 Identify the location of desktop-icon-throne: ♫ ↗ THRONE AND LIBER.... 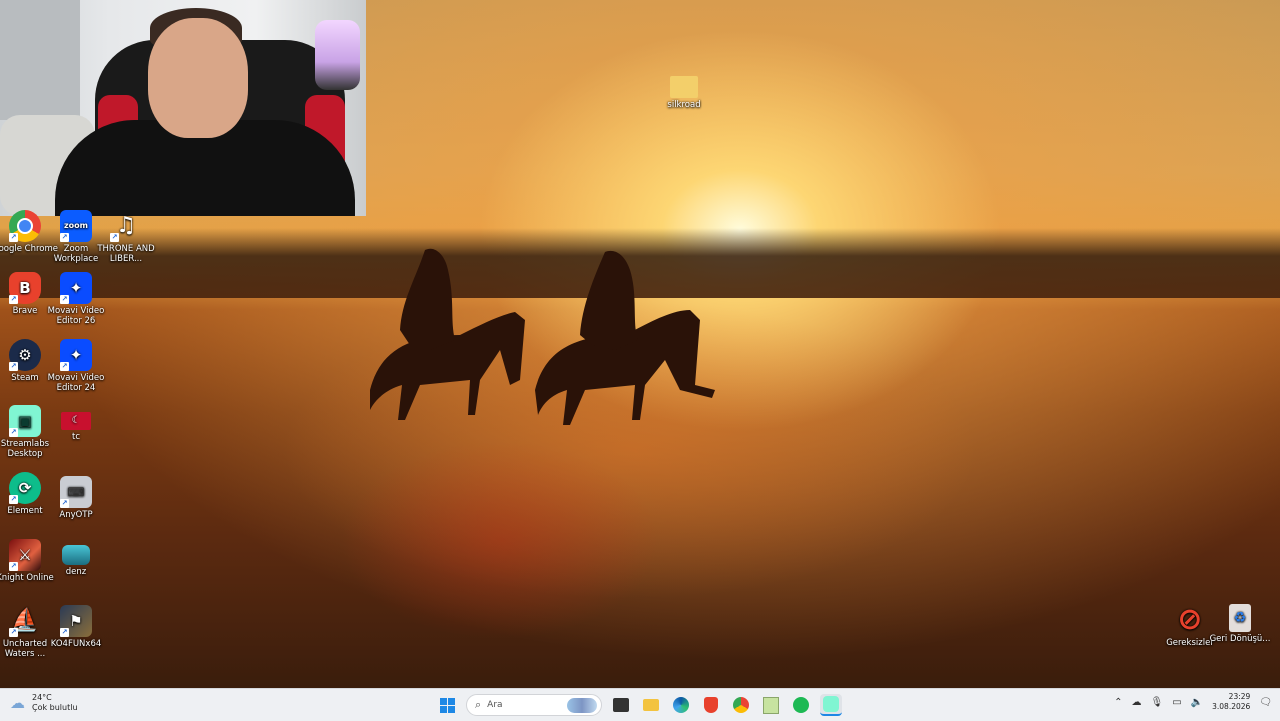
(126, 237).